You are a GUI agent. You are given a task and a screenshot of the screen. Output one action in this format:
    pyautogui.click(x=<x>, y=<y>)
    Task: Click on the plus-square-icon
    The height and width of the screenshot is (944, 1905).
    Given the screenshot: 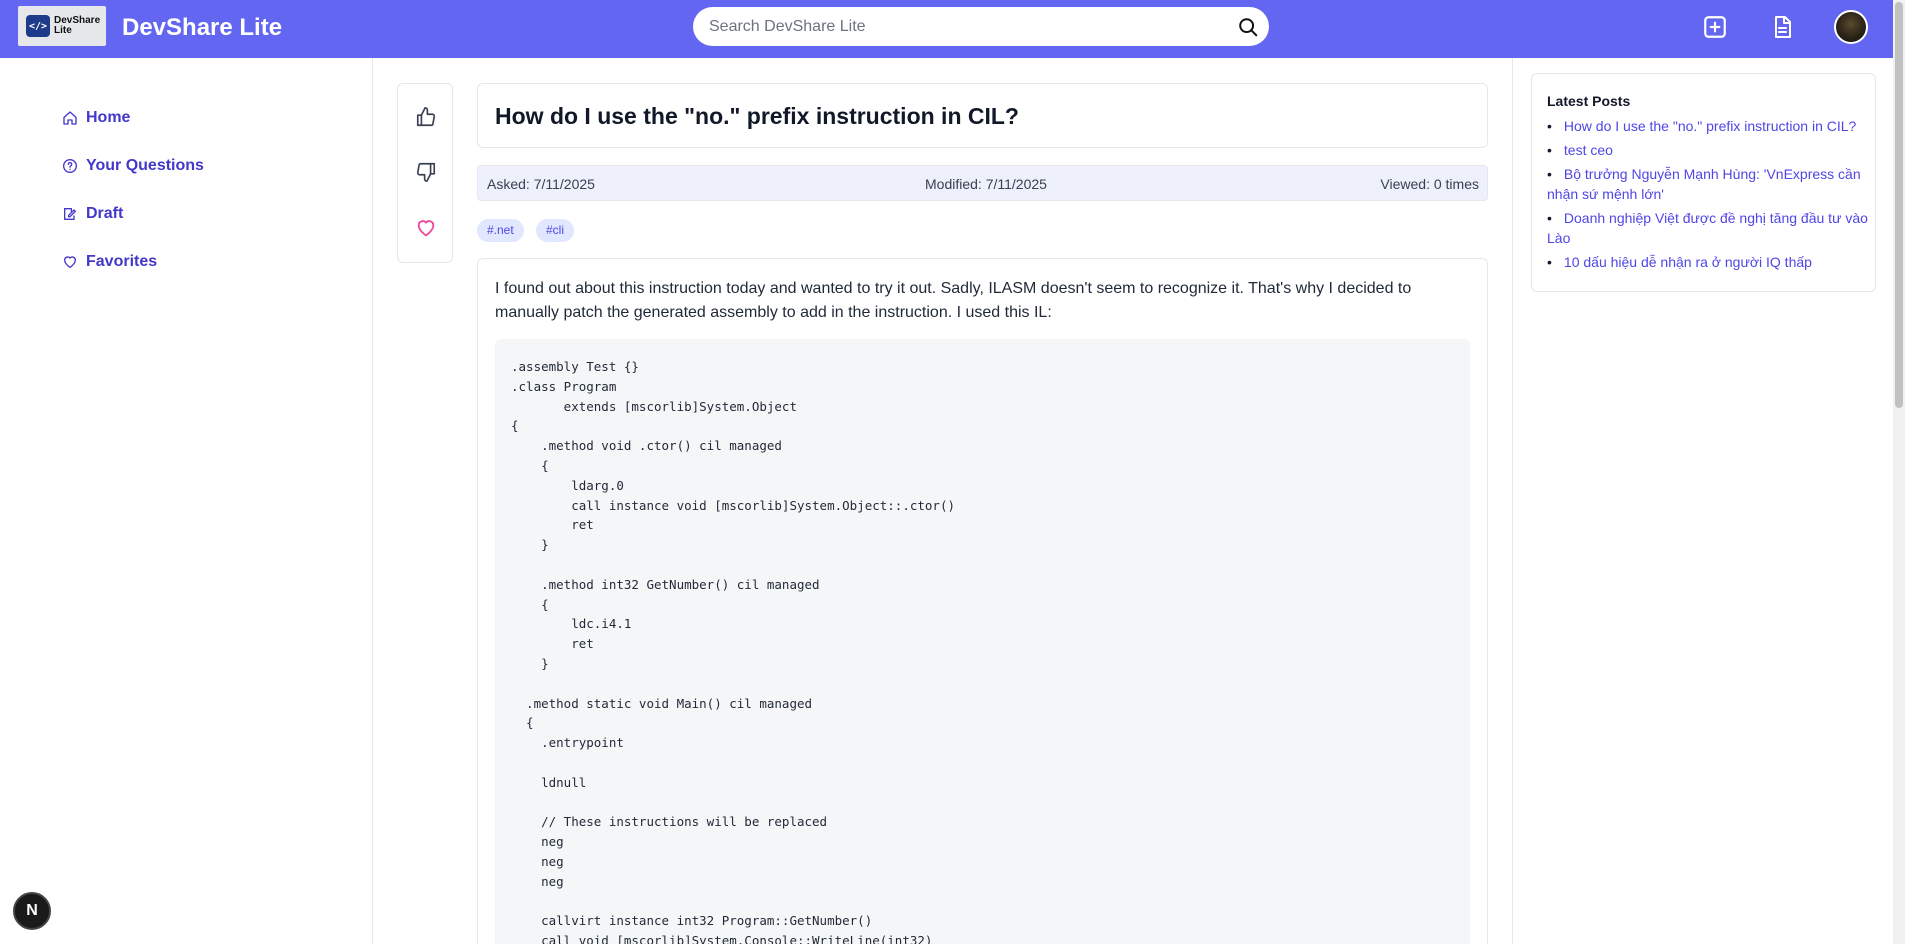 What is the action you would take?
    pyautogui.click(x=1715, y=27)
    